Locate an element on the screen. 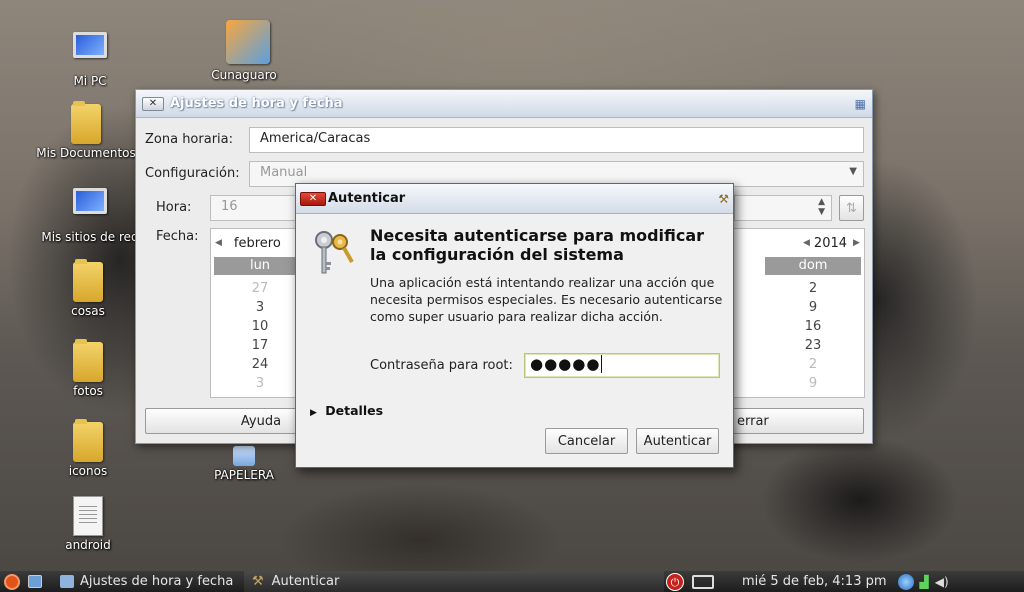 Image resolution: width=1024 pixels, height=592 pixels. desktop-icon-fotos: fotos is located at coordinates (88, 370).